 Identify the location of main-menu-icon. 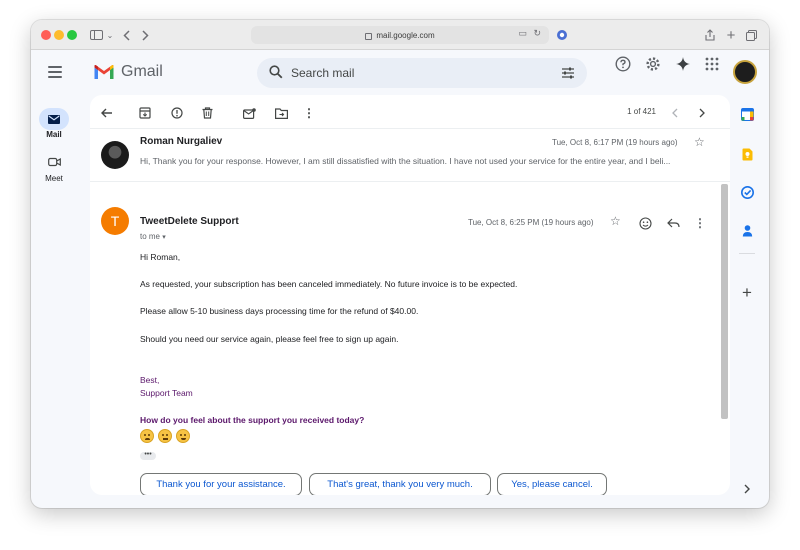
(55, 72).